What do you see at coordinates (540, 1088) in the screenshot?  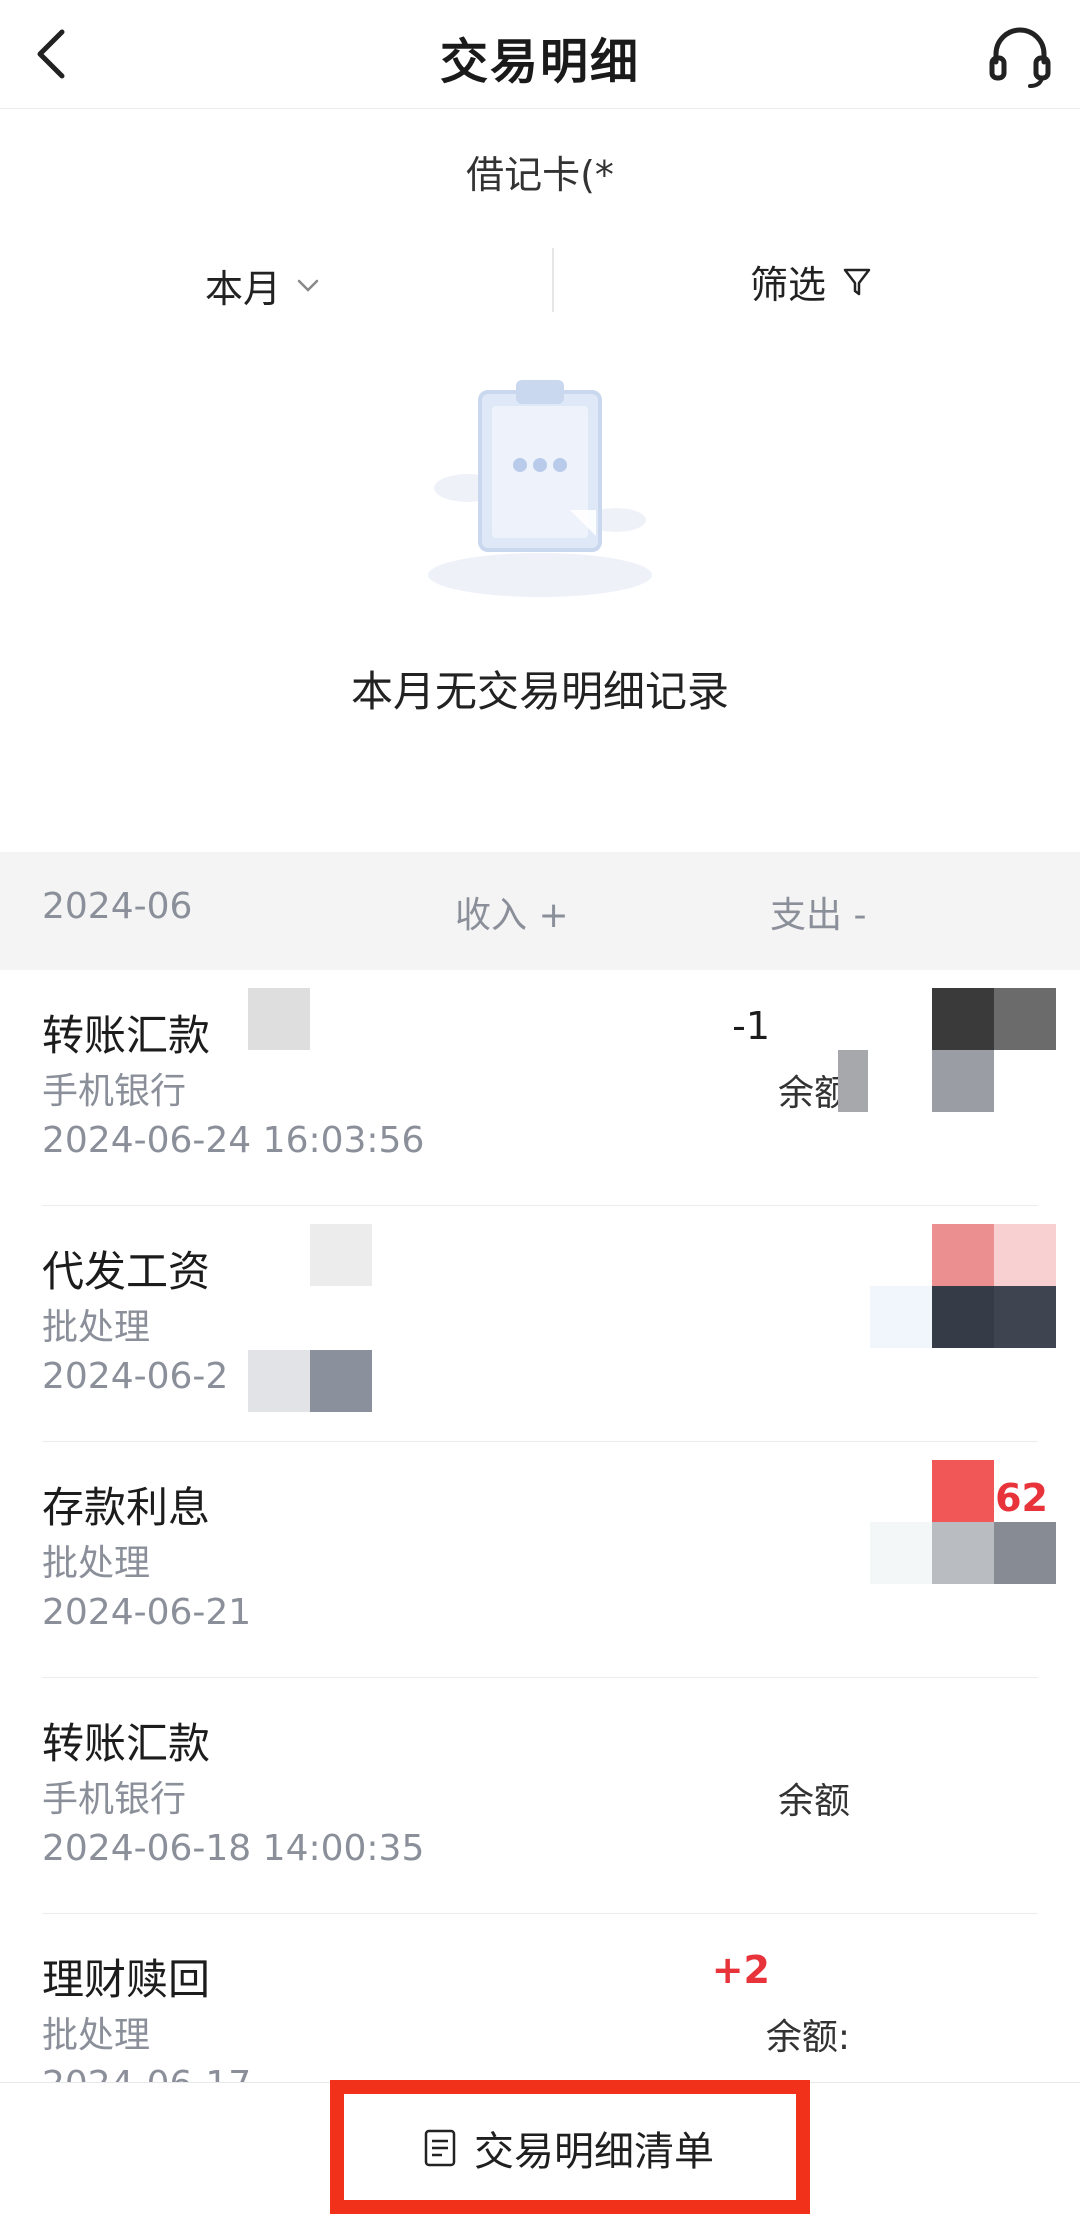 I see `transaction-row: 转账汇款 手机银行 2024-06-24 16:03:56 -1 余额` at bounding box center [540, 1088].